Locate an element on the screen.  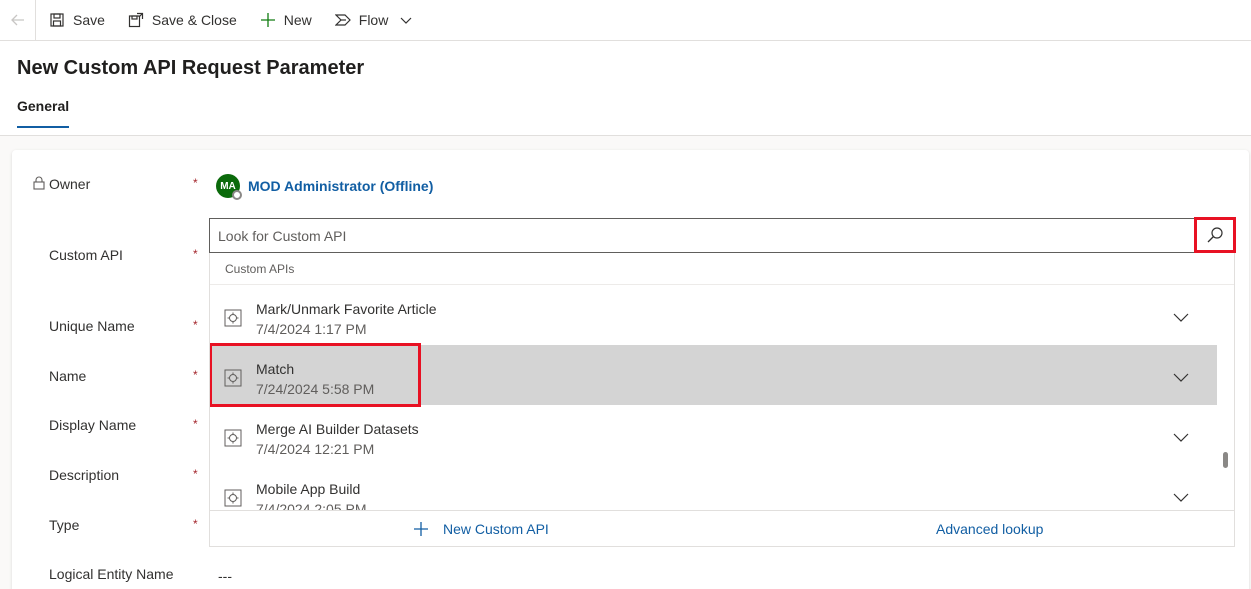
back-arrow-icon is located at coordinates (17, 20).